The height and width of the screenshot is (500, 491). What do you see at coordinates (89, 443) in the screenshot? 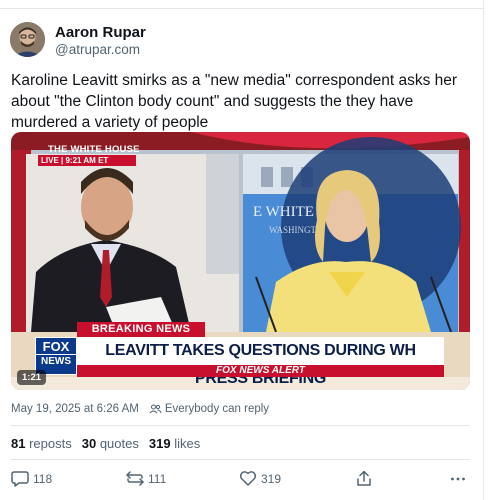
I see `quotes-count: 30` at bounding box center [89, 443].